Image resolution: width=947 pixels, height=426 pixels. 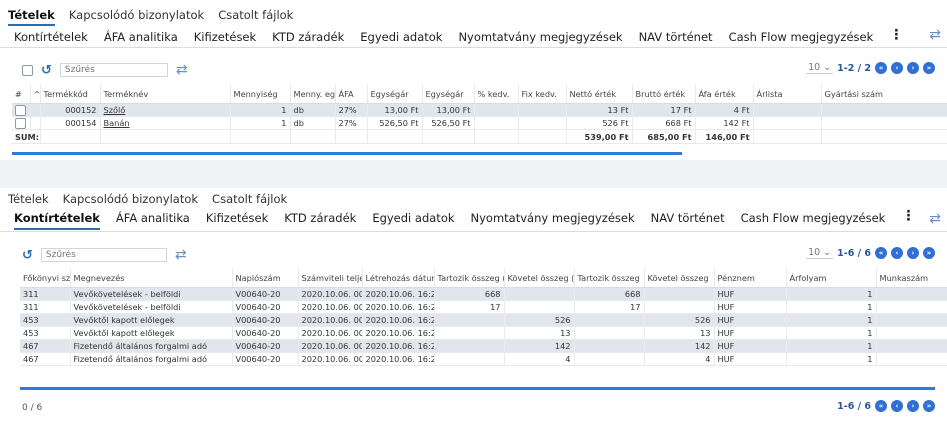 I want to click on col-megnevezes: Megnevezés, so click(x=151, y=278).